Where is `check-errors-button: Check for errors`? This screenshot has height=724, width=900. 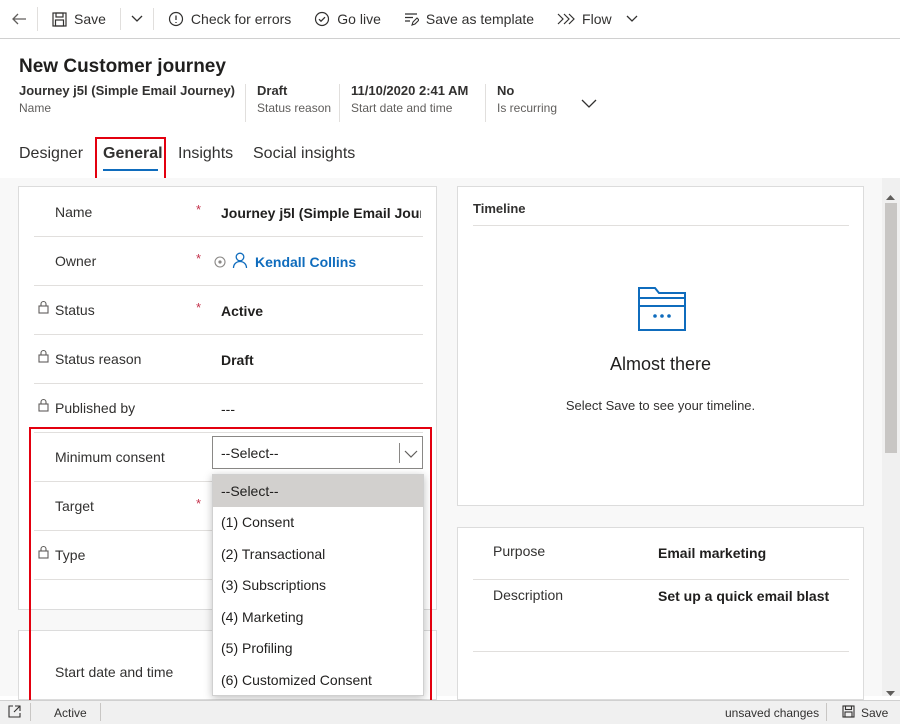
check-errors-button: Check for errors is located at coordinates (229, 19).